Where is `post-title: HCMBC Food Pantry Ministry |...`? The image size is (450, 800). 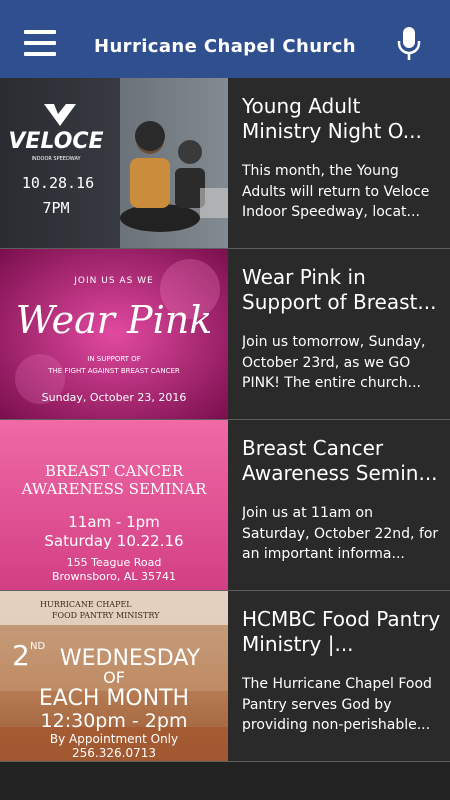 post-title: HCMBC Food Pantry Ministry |... is located at coordinates (341, 631).